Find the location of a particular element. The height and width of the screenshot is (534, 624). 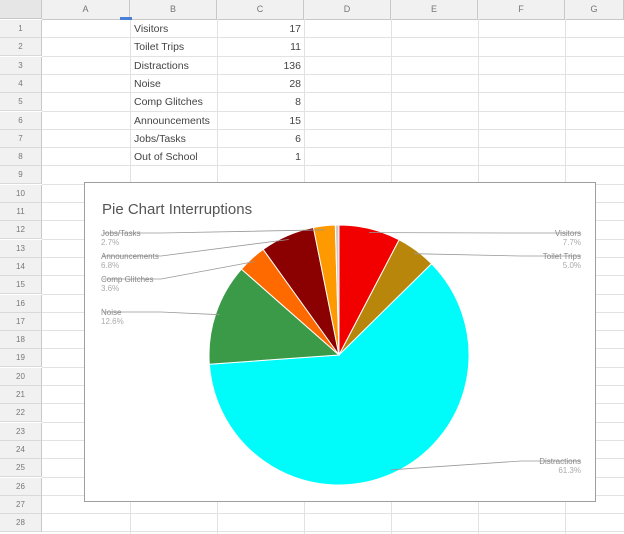

slice-label: Comp Glitches 3.6% is located at coordinates (127, 284).